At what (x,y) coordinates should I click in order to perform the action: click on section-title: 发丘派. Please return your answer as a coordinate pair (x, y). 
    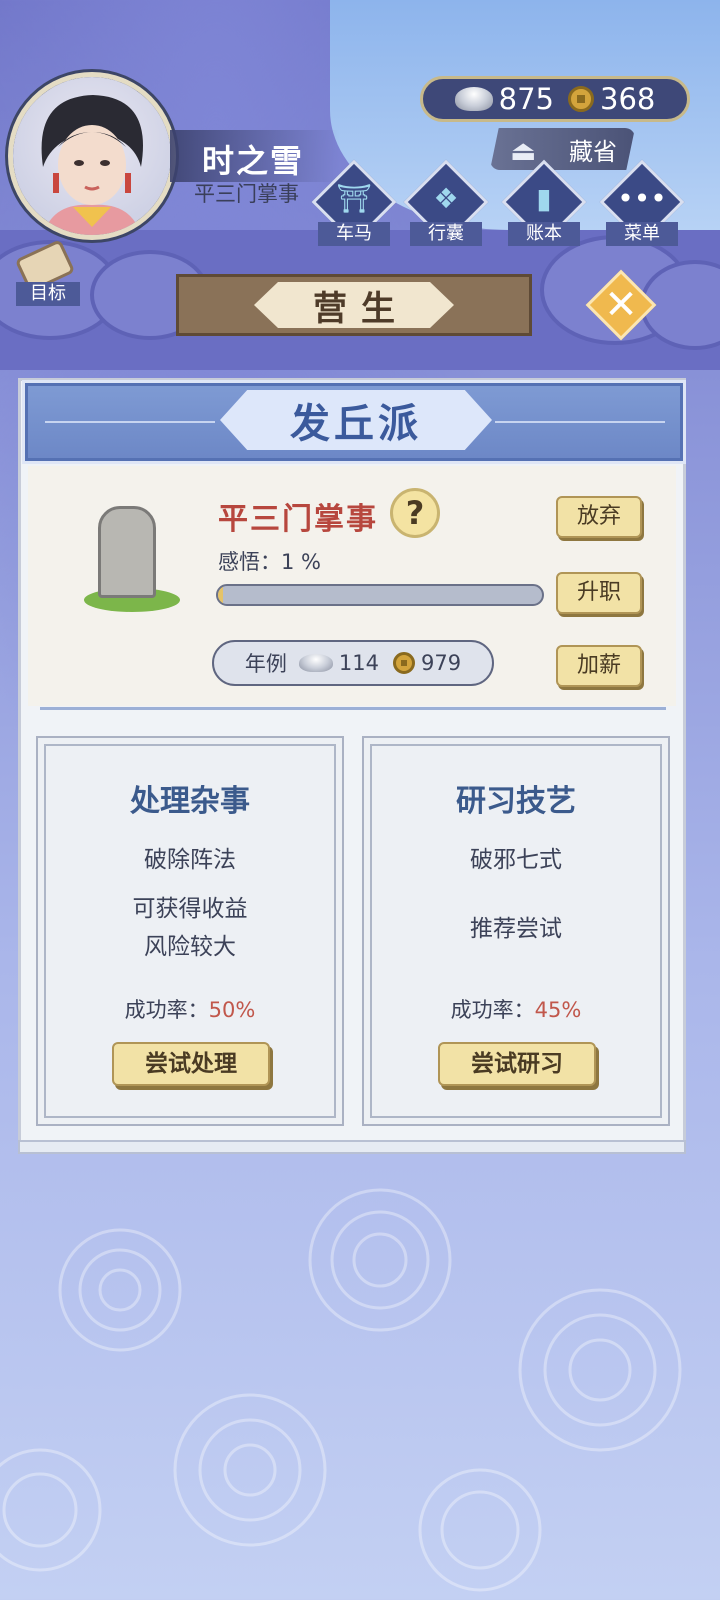
    Looking at the image, I should click on (356, 420).